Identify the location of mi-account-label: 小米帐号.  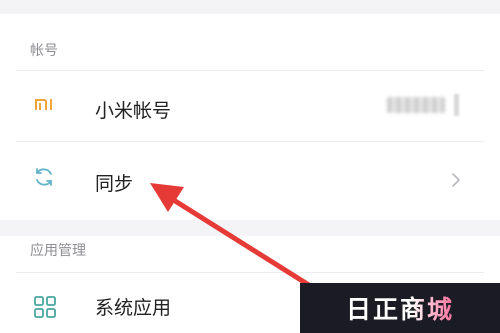
(133, 111).